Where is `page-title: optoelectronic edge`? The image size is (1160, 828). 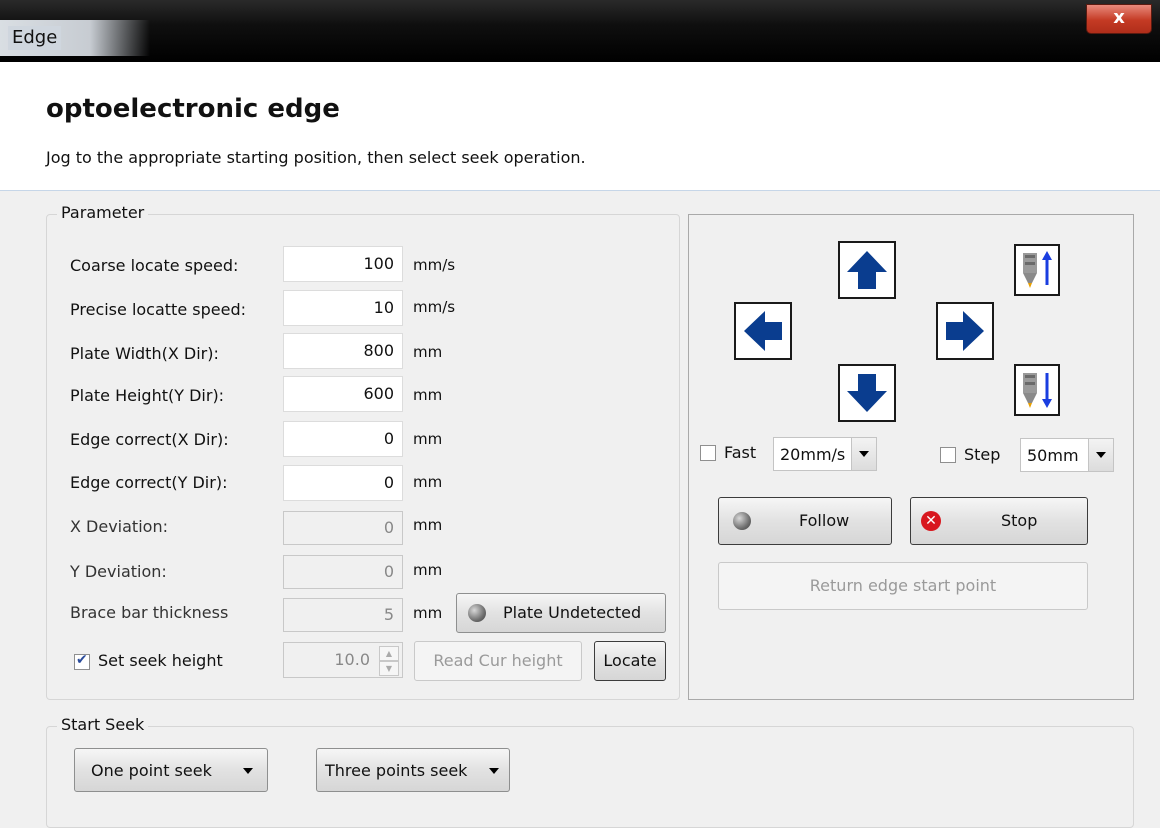
page-title: optoelectronic edge is located at coordinates (193, 109).